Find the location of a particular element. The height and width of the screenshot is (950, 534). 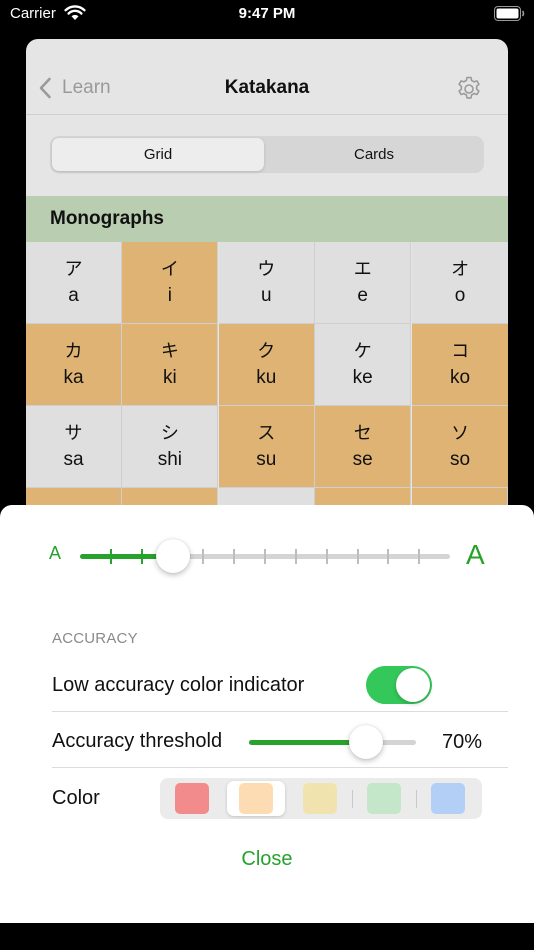

view-mode-segmented-control: Grid Cards is located at coordinates (267, 154).